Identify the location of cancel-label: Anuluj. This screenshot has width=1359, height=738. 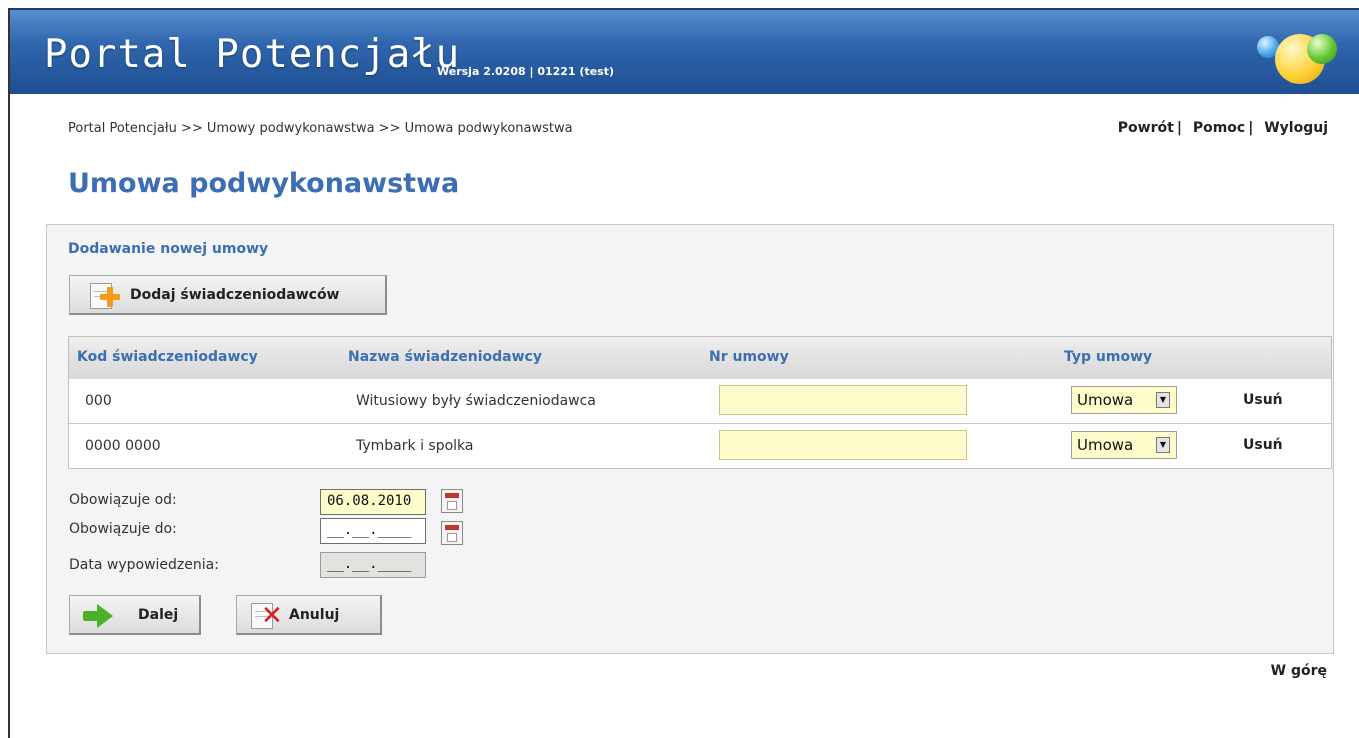
(314, 614).